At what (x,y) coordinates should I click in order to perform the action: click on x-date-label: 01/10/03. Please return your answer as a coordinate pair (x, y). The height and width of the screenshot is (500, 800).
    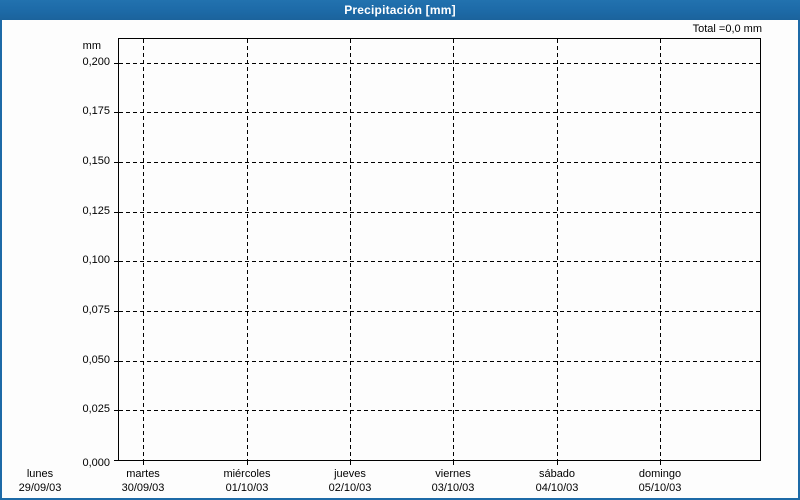
    Looking at the image, I should click on (247, 488).